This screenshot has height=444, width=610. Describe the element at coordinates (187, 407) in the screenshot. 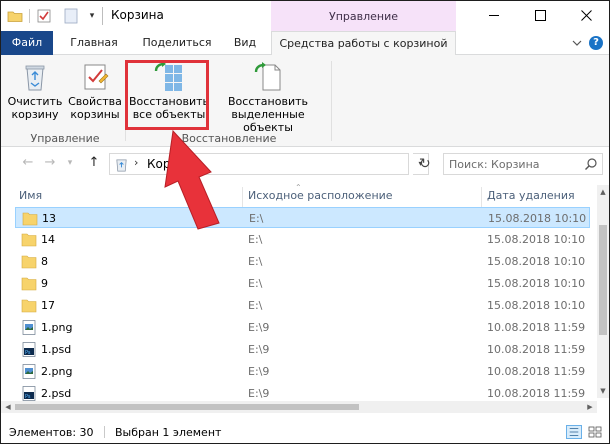

I see `horizontal-scroll-thumb` at that location.